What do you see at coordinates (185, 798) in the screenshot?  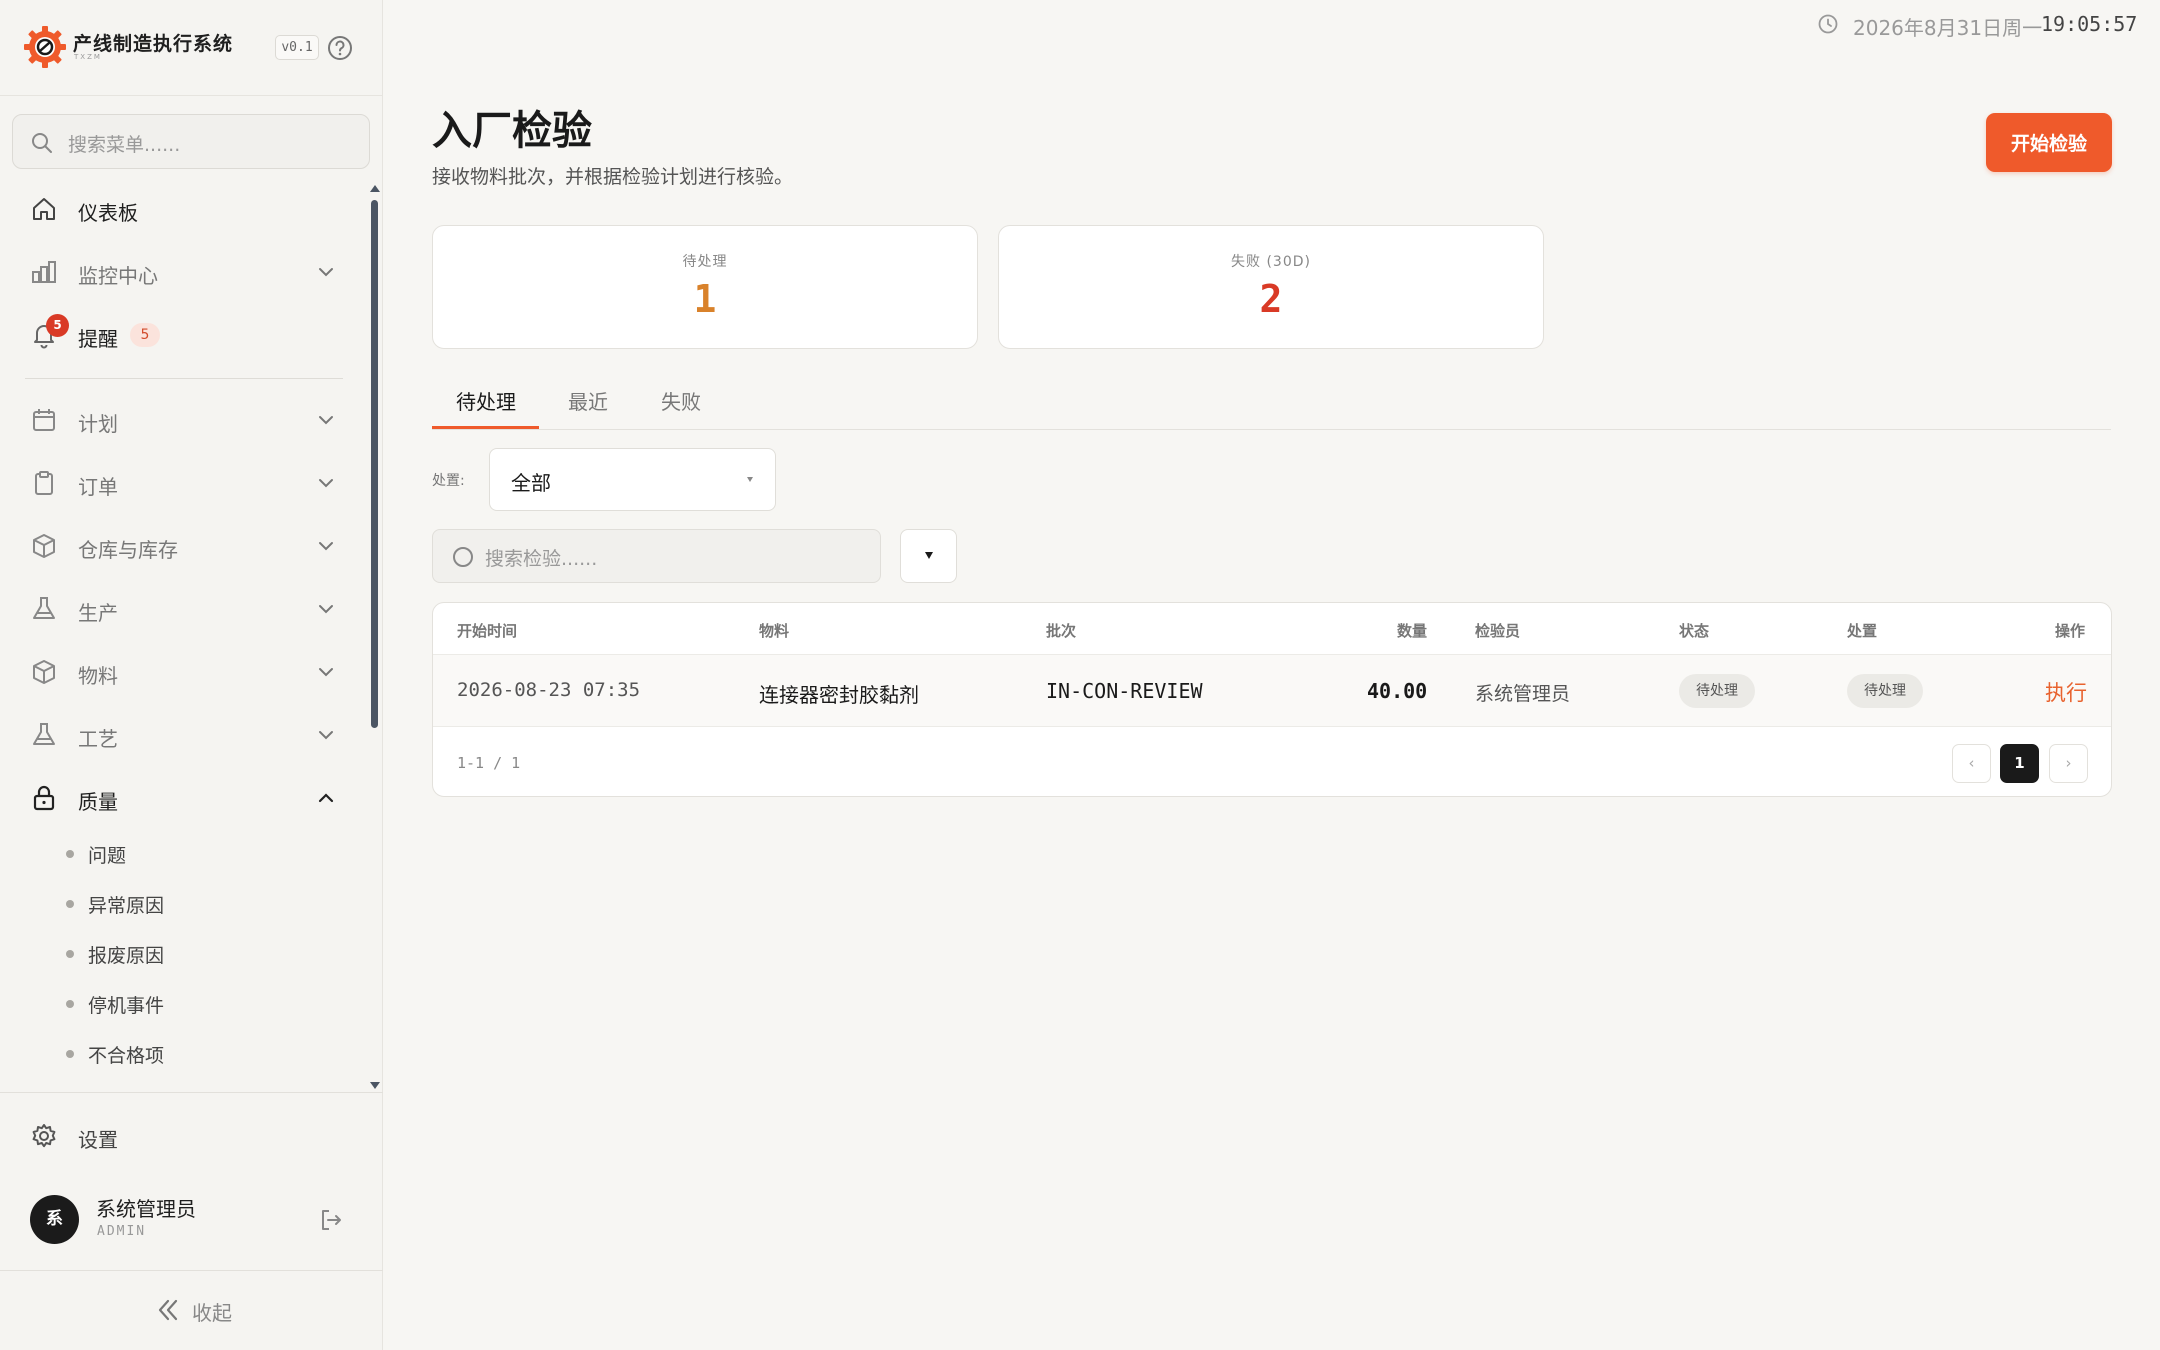 I see `sidebar-item-quality: 质量` at bounding box center [185, 798].